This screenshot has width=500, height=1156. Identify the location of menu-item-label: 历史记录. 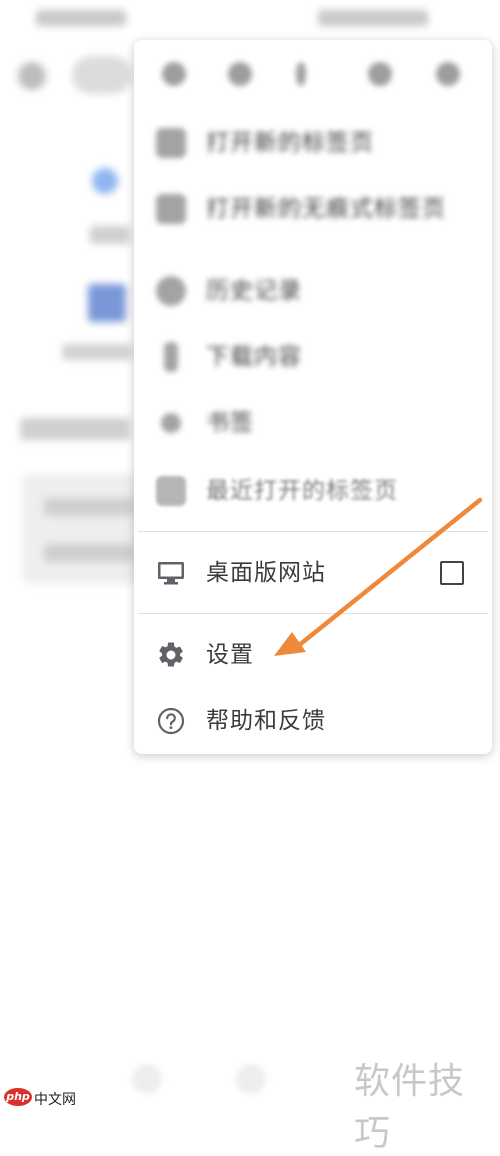
(254, 291).